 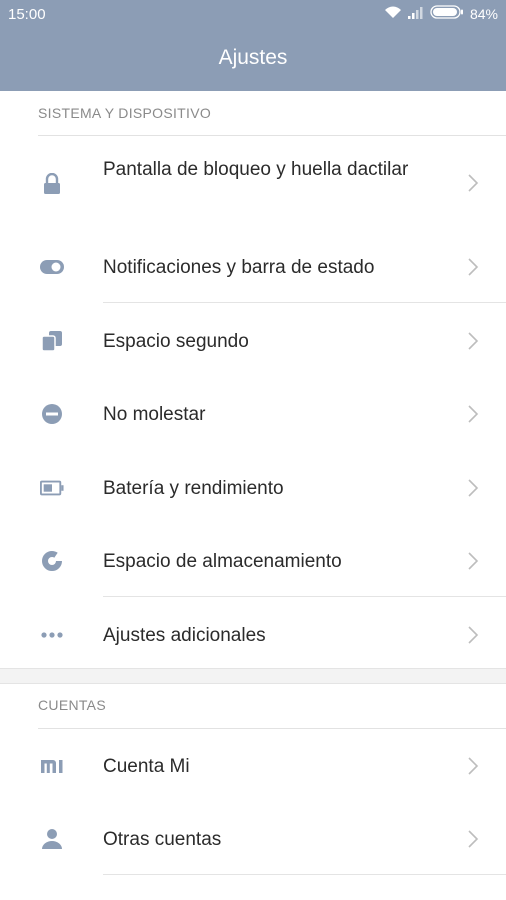 What do you see at coordinates (239, 267) in the screenshot?
I see `settings-item-label: Notificaciones y barra de estado` at bounding box center [239, 267].